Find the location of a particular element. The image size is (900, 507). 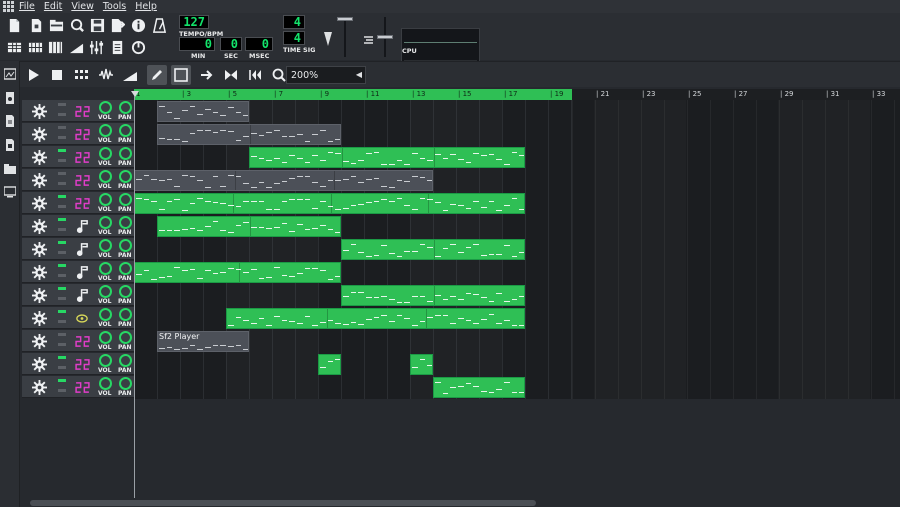

info-icon is located at coordinates (138, 25).